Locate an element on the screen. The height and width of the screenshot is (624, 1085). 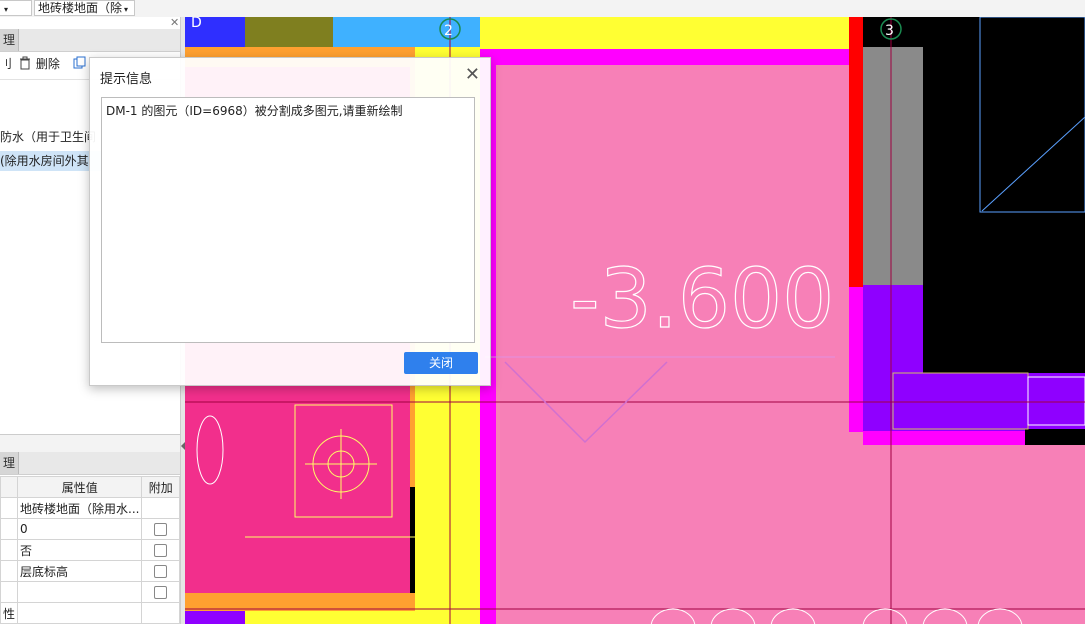
list-item-label: (除用水房间外其 is located at coordinates (44, 161).